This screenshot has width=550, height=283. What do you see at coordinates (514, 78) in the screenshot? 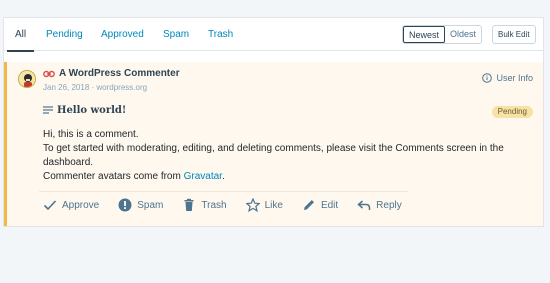
I see `user-info-label: User Info` at bounding box center [514, 78].